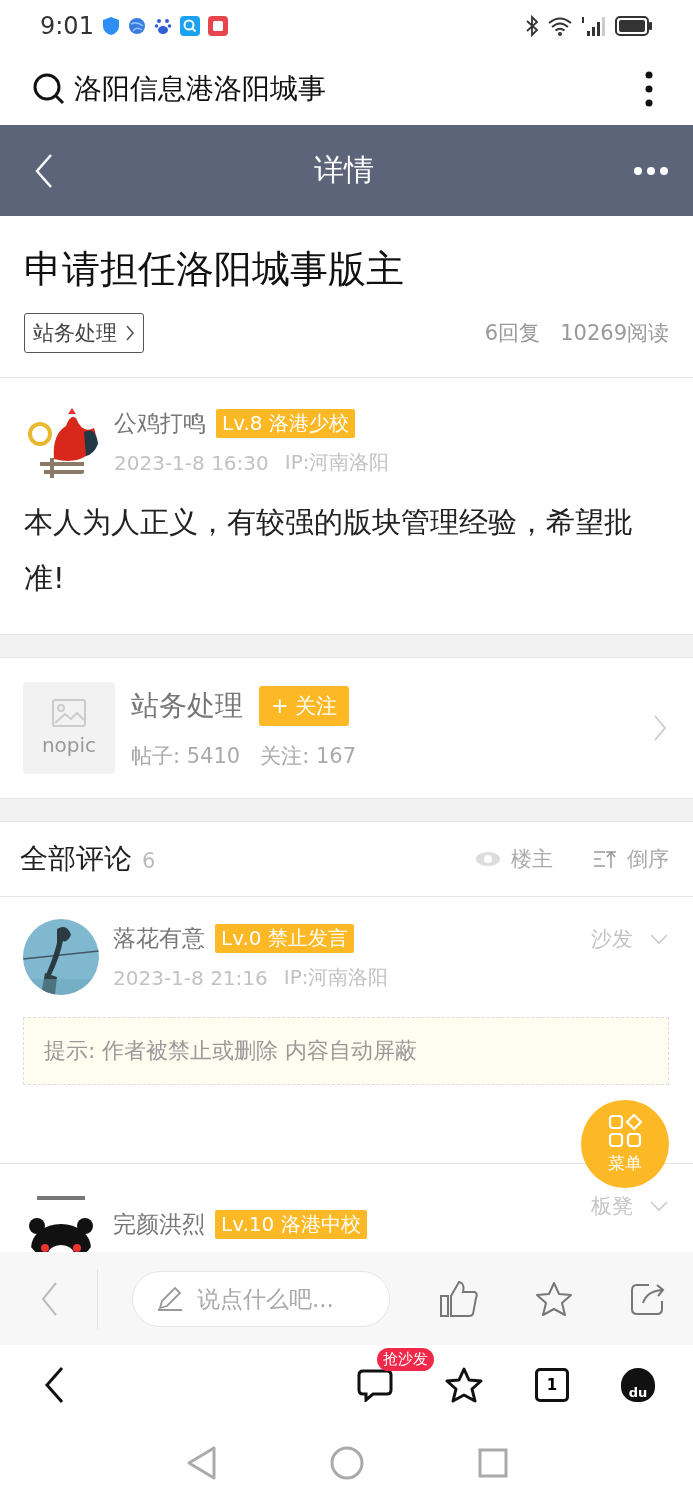  Describe the element at coordinates (343, 170) in the screenshot. I see `page-title: 详情` at that location.